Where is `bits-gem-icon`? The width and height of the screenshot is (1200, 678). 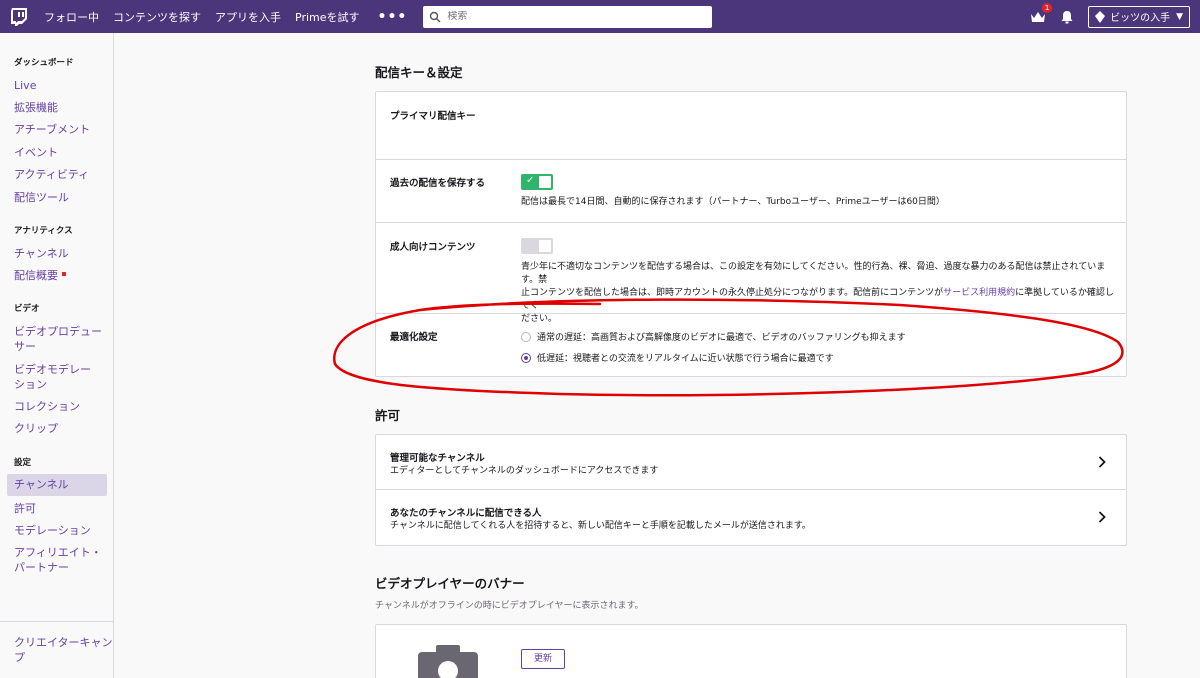 bits-gem-icon is located at coordinates (1100, 16).